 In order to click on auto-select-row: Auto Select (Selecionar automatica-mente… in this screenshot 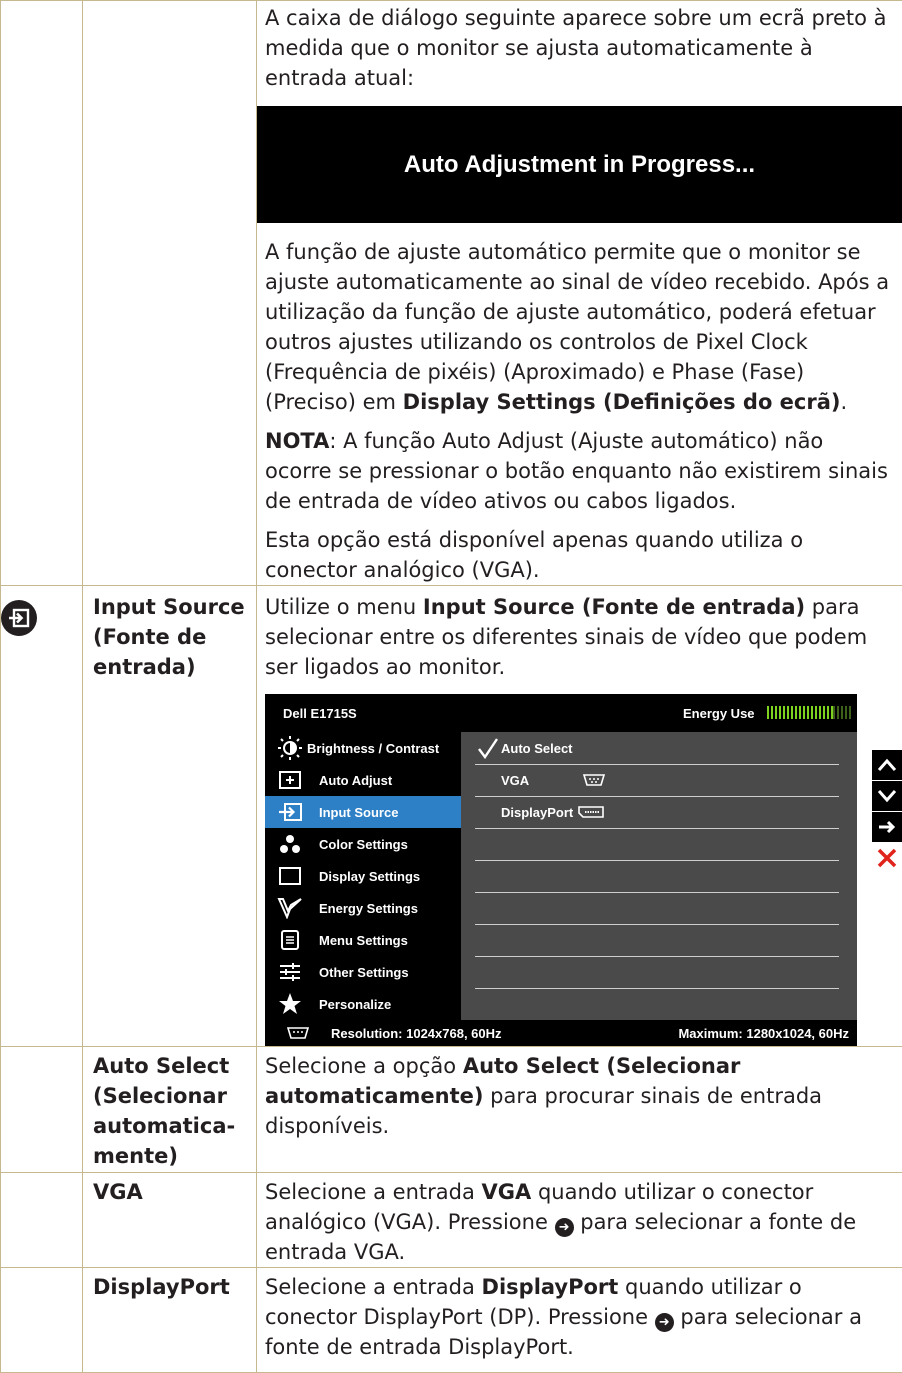, I will do `click(451, 1110)`.